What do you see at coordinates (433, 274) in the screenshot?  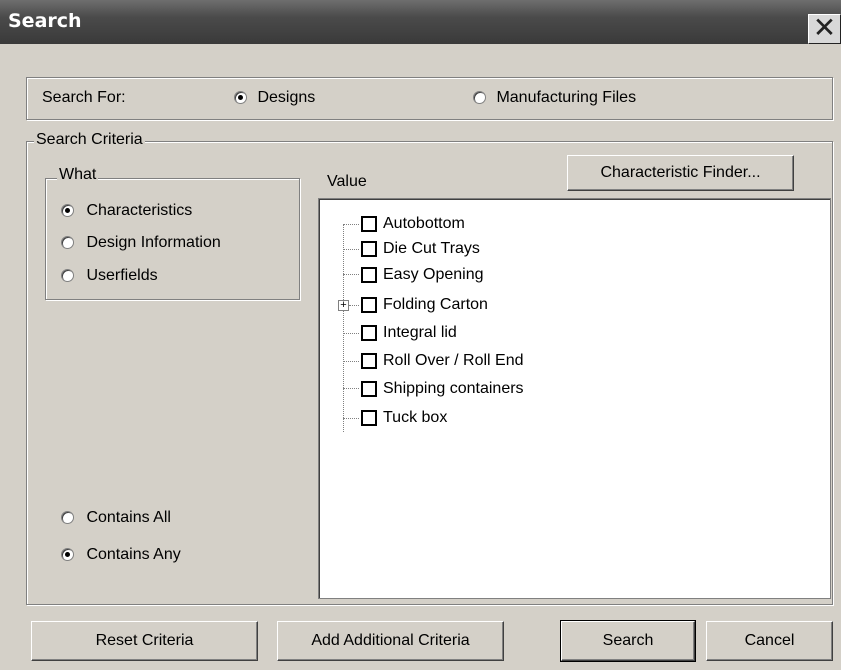 I see `tree-item-label: Easy Opening` at bounding box center [433, 274].